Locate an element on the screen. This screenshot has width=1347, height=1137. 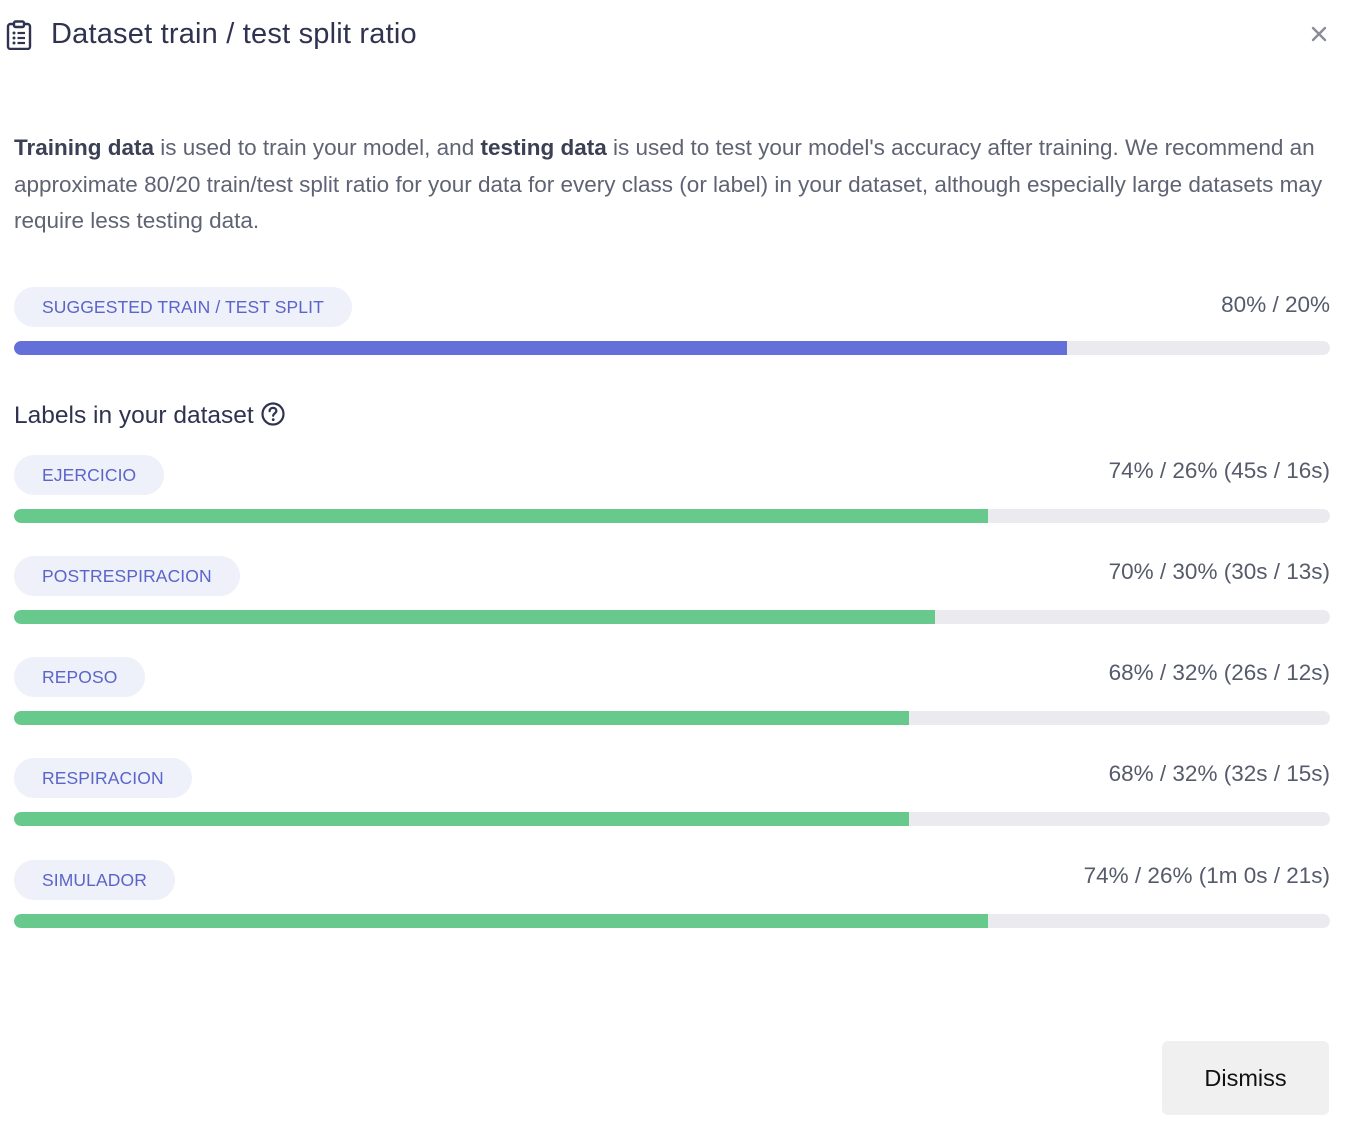
label-ratio: 74% / 26% (45s / 16s) is located at coordinates (1219, 470).